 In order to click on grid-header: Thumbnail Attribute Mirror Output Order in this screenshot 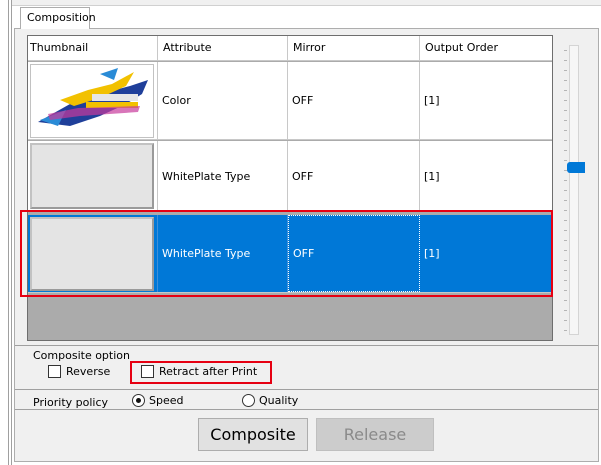, I will do `click(290, 48)`.